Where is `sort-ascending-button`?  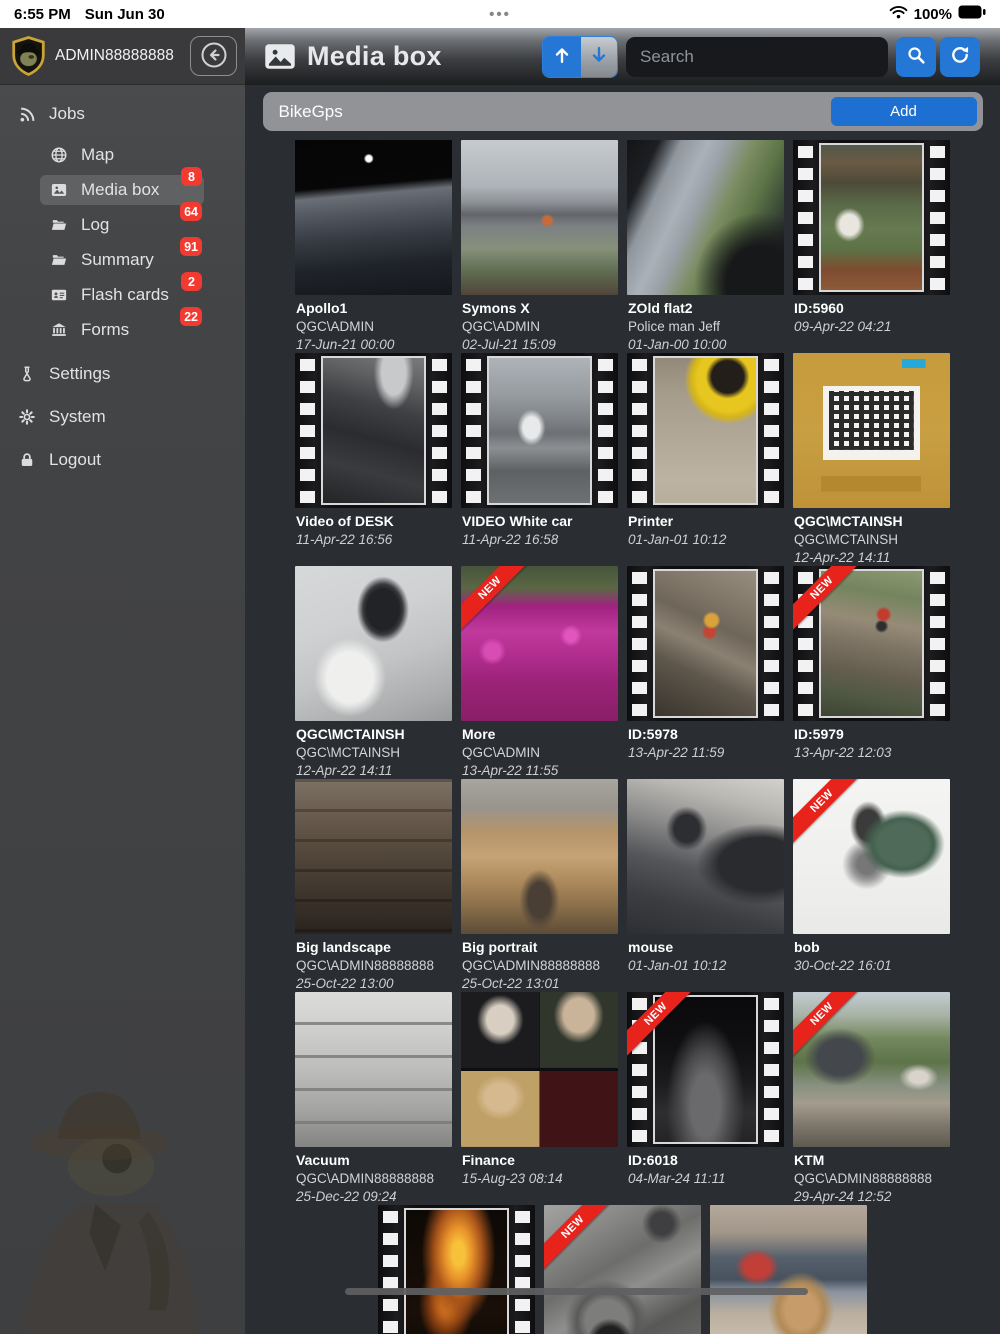 sort-ascending-button is located at coordinates (562, 56).